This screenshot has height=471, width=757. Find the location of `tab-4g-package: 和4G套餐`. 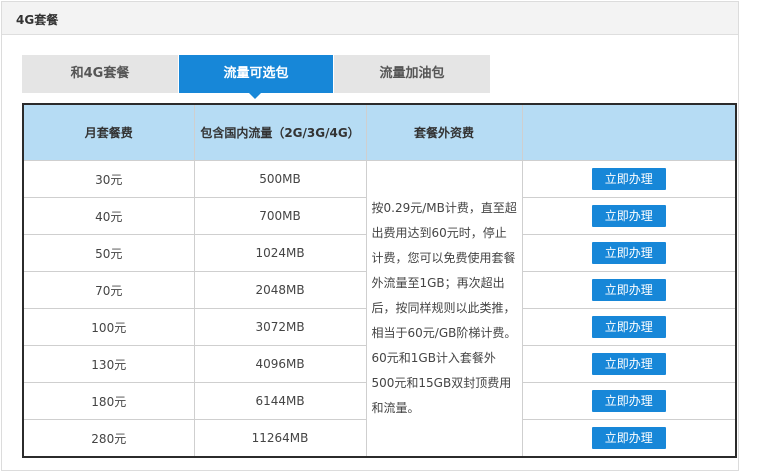

tab-4g-package: 和4G套餐 is located at coordinates (100, 74).